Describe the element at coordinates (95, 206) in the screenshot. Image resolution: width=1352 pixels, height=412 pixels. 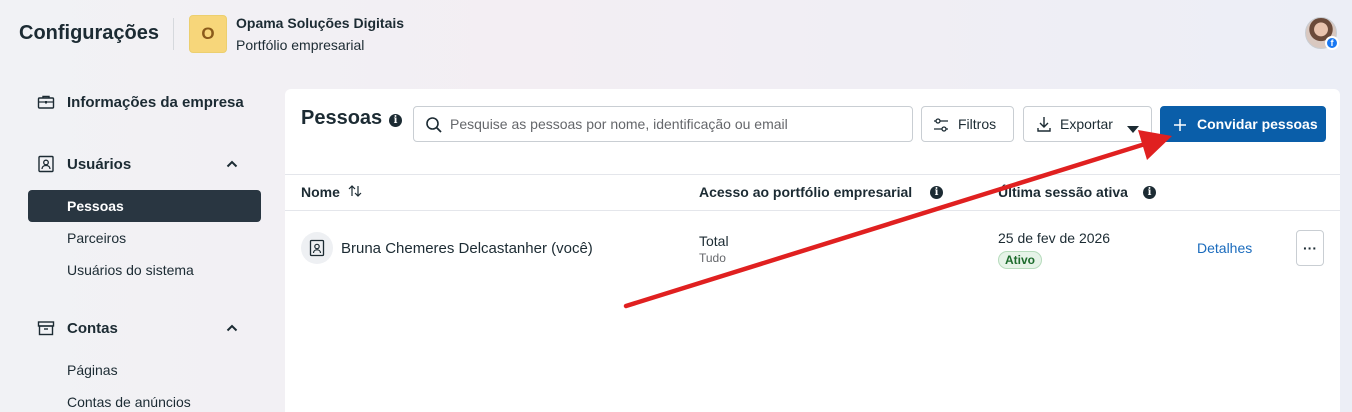
I see `sidebar-item-label: Pessoas` at that location.